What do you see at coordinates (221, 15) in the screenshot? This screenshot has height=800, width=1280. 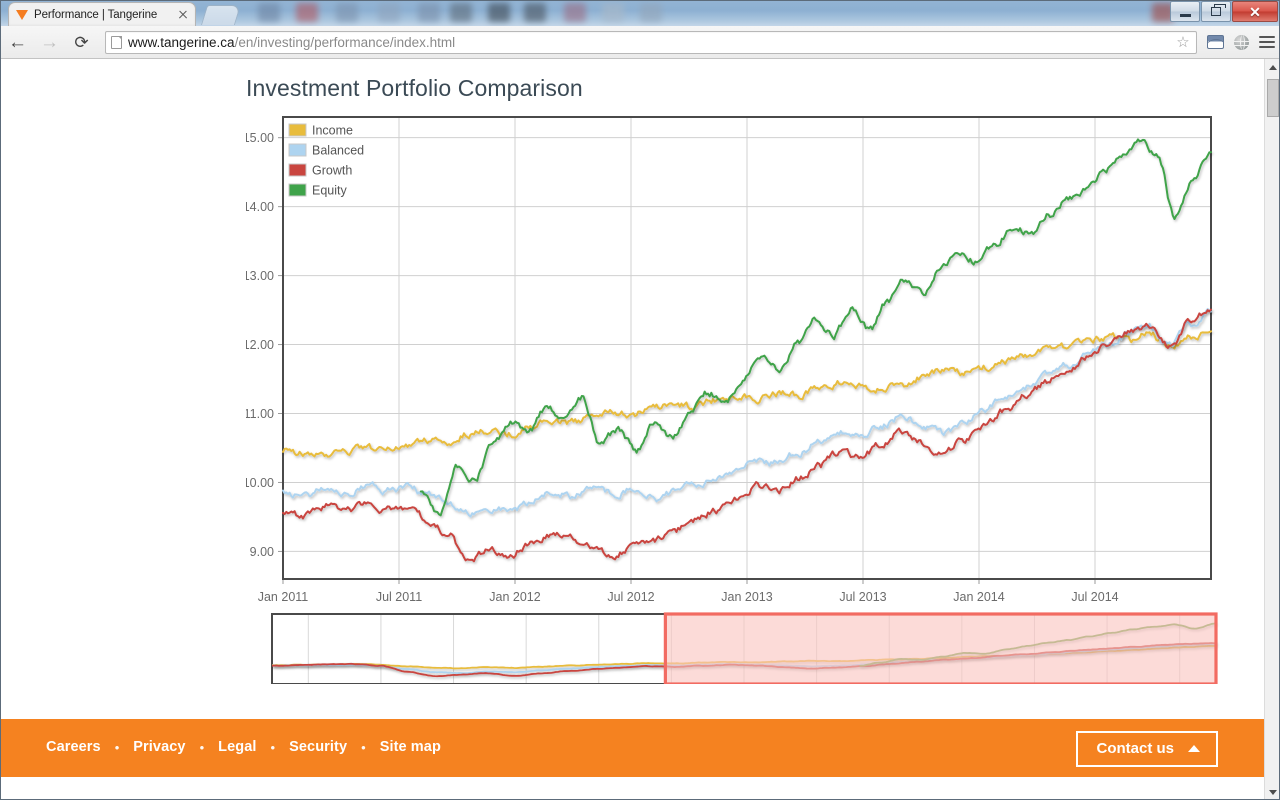 I see `new-tab-button` at bounding box center [221, 15].